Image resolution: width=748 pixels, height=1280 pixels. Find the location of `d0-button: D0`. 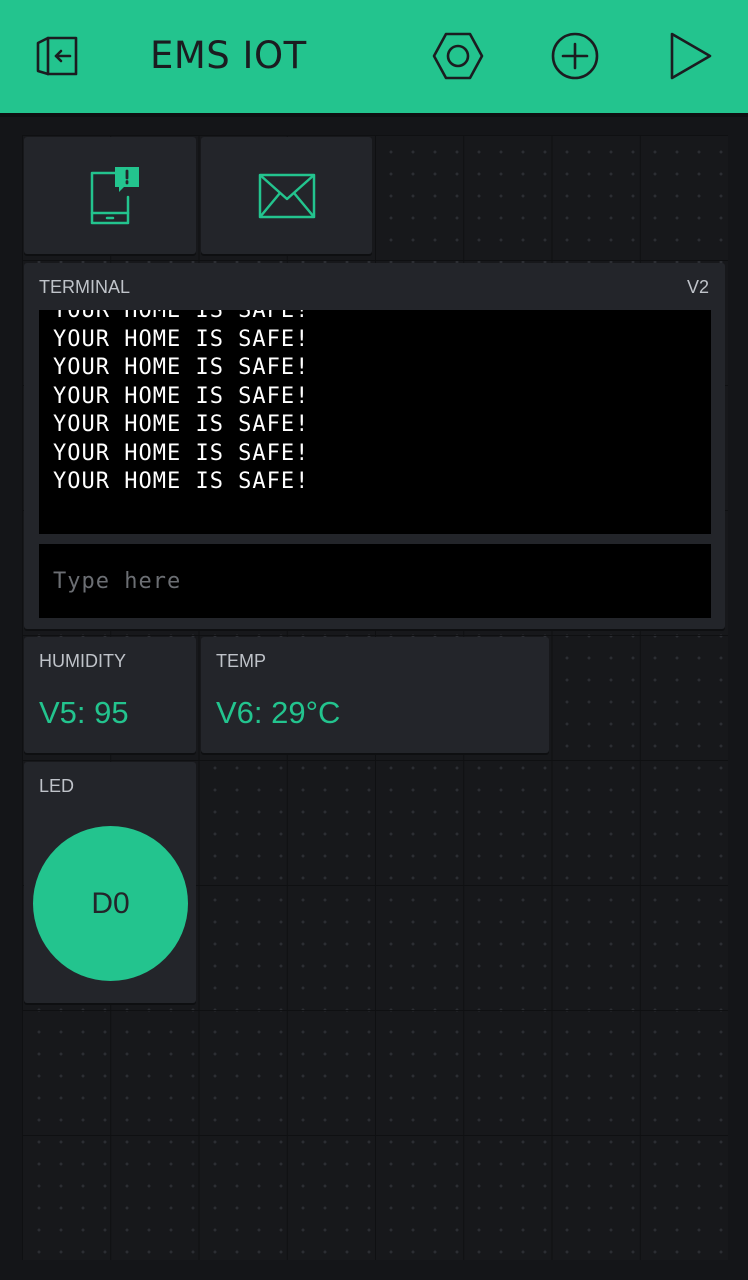

d0-button: D0 is located at coordinates (110, 903).